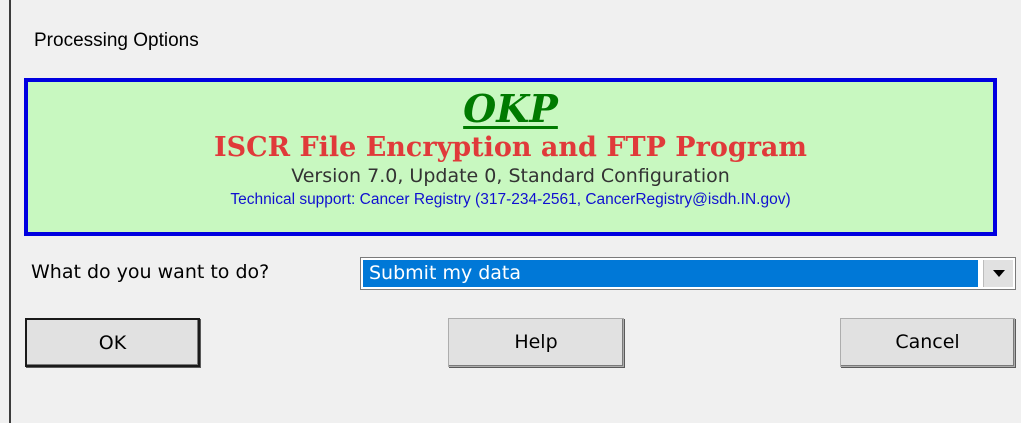 This screenshot has height=423, width=1021. What do you see at coordinates (536, 342) in the screenshot?
I see `help-button: Help` at bounding box center [536, 342].